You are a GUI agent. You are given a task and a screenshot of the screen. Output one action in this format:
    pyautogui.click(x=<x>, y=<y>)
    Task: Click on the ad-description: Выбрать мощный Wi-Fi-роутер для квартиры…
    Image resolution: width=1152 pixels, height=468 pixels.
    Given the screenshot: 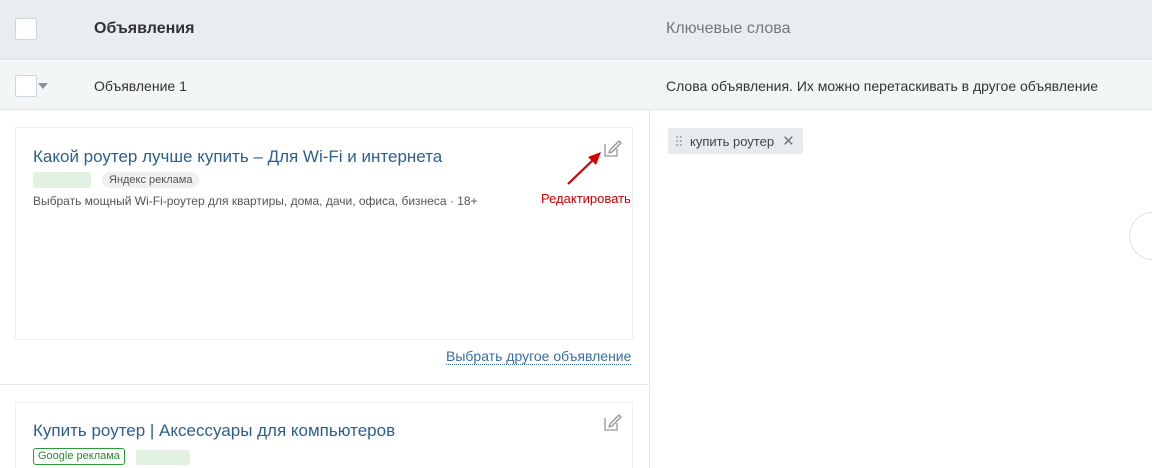 What is the action you would take?
    pyautogui.click(x=255, y=201)
    